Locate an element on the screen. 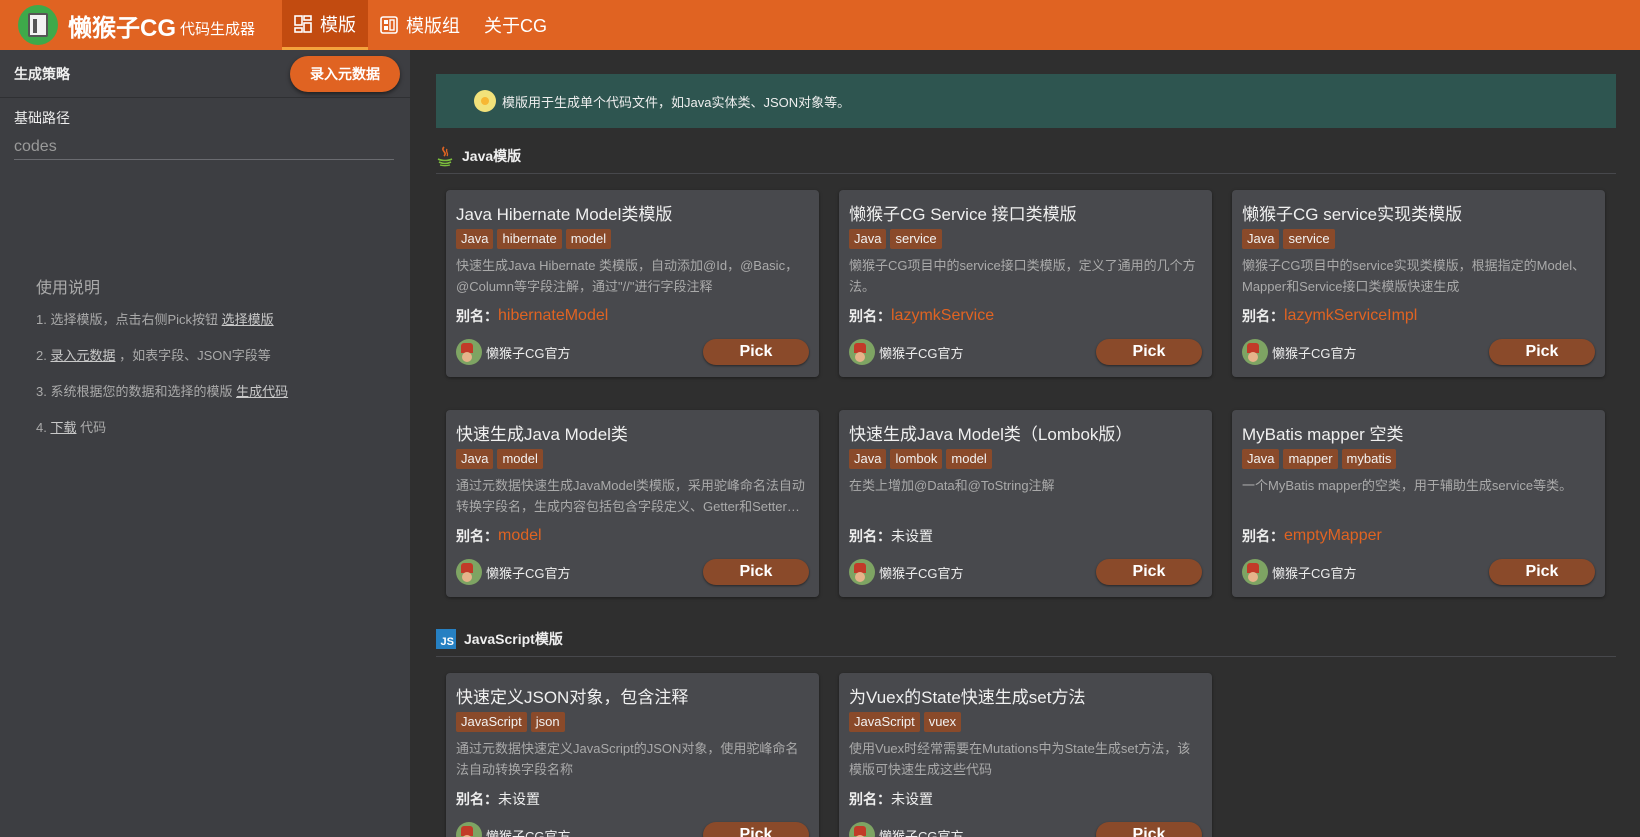 This screenshot has height=837, width=1640. download-link: 下载 is located at coordinates (63, 427).